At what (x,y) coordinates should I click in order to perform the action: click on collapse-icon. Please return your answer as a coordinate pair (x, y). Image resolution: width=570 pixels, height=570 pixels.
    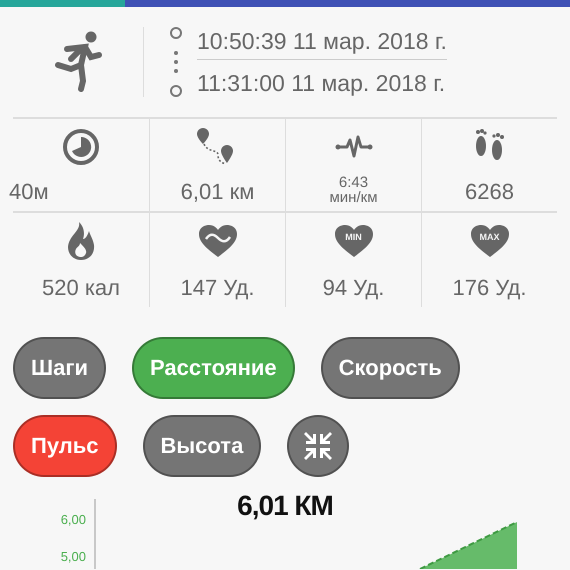
    Looking at the image, I should click on (318, 446).